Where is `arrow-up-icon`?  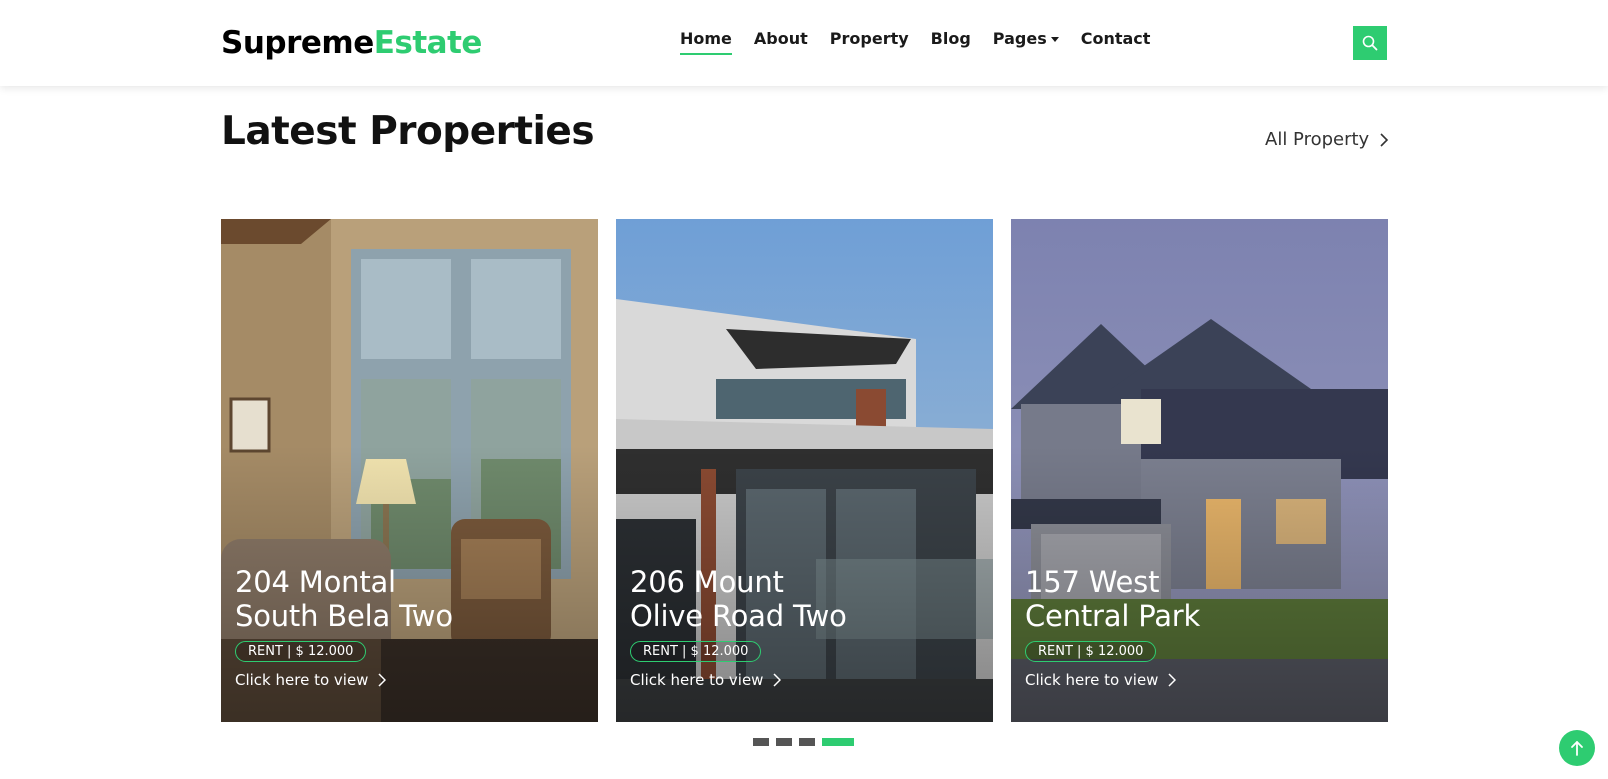
arrow-up-icon is located at coordinates (1577, 748).